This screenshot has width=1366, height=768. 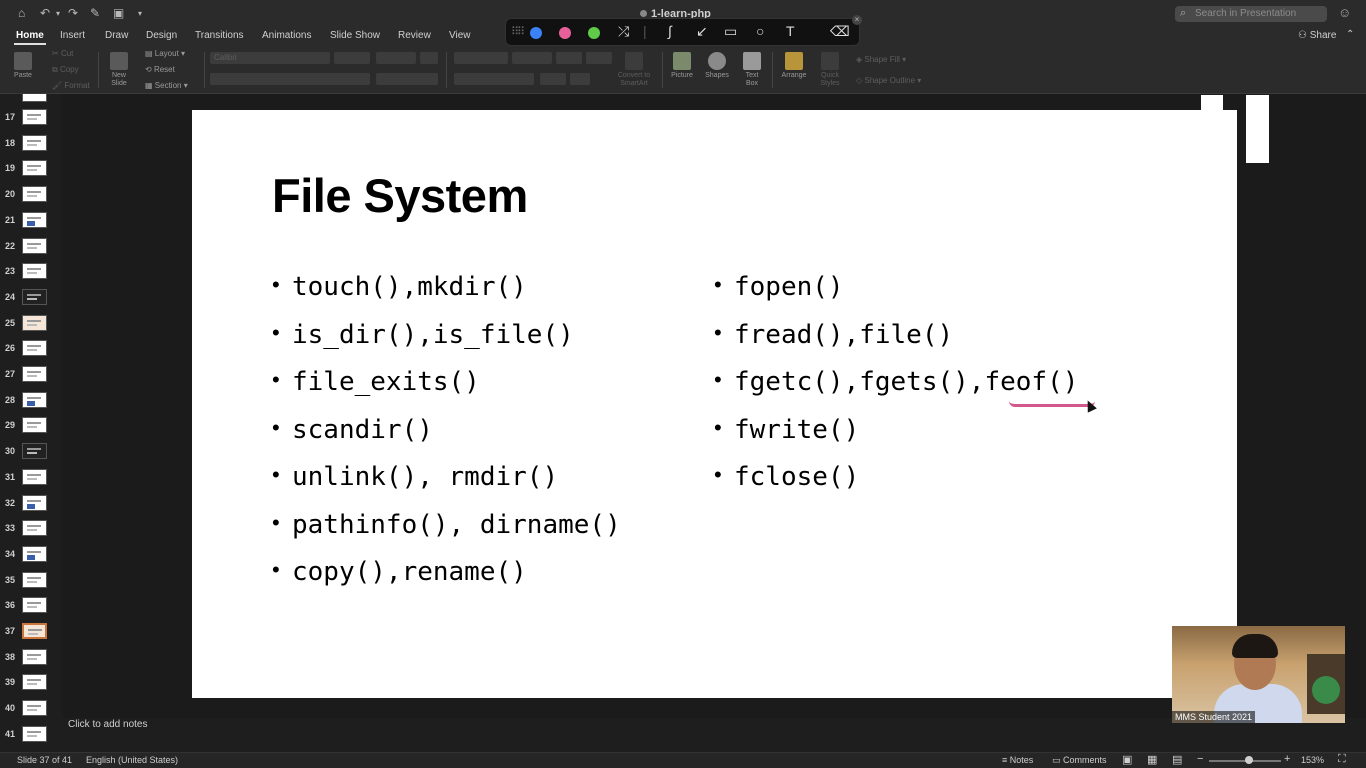 What do you see at coordinates (1127, 759) in the screenshot?
I see `normal-view-icon: ▣` at bounding box center [1127, 759].